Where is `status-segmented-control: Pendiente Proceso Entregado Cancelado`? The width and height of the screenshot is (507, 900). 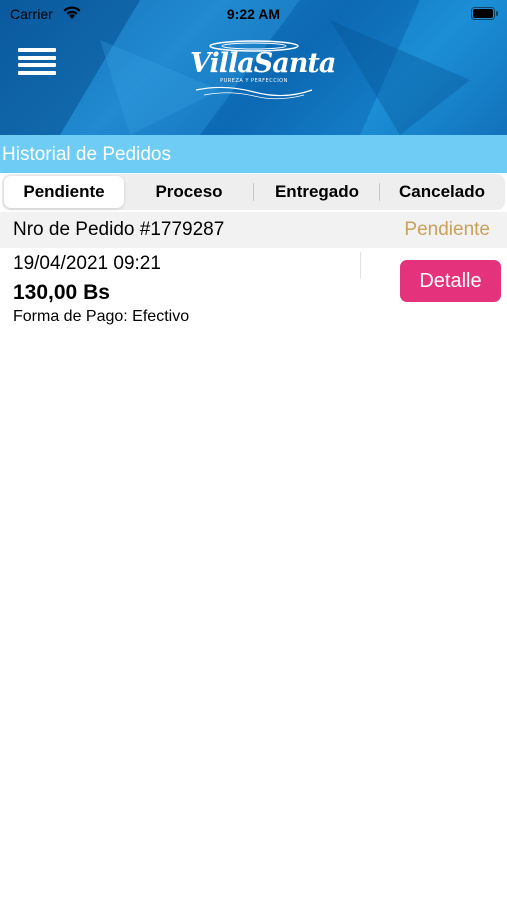 status-segmented-control: Pendiente Proceso Entregado Cancelado is located at coordinates (253, 192).